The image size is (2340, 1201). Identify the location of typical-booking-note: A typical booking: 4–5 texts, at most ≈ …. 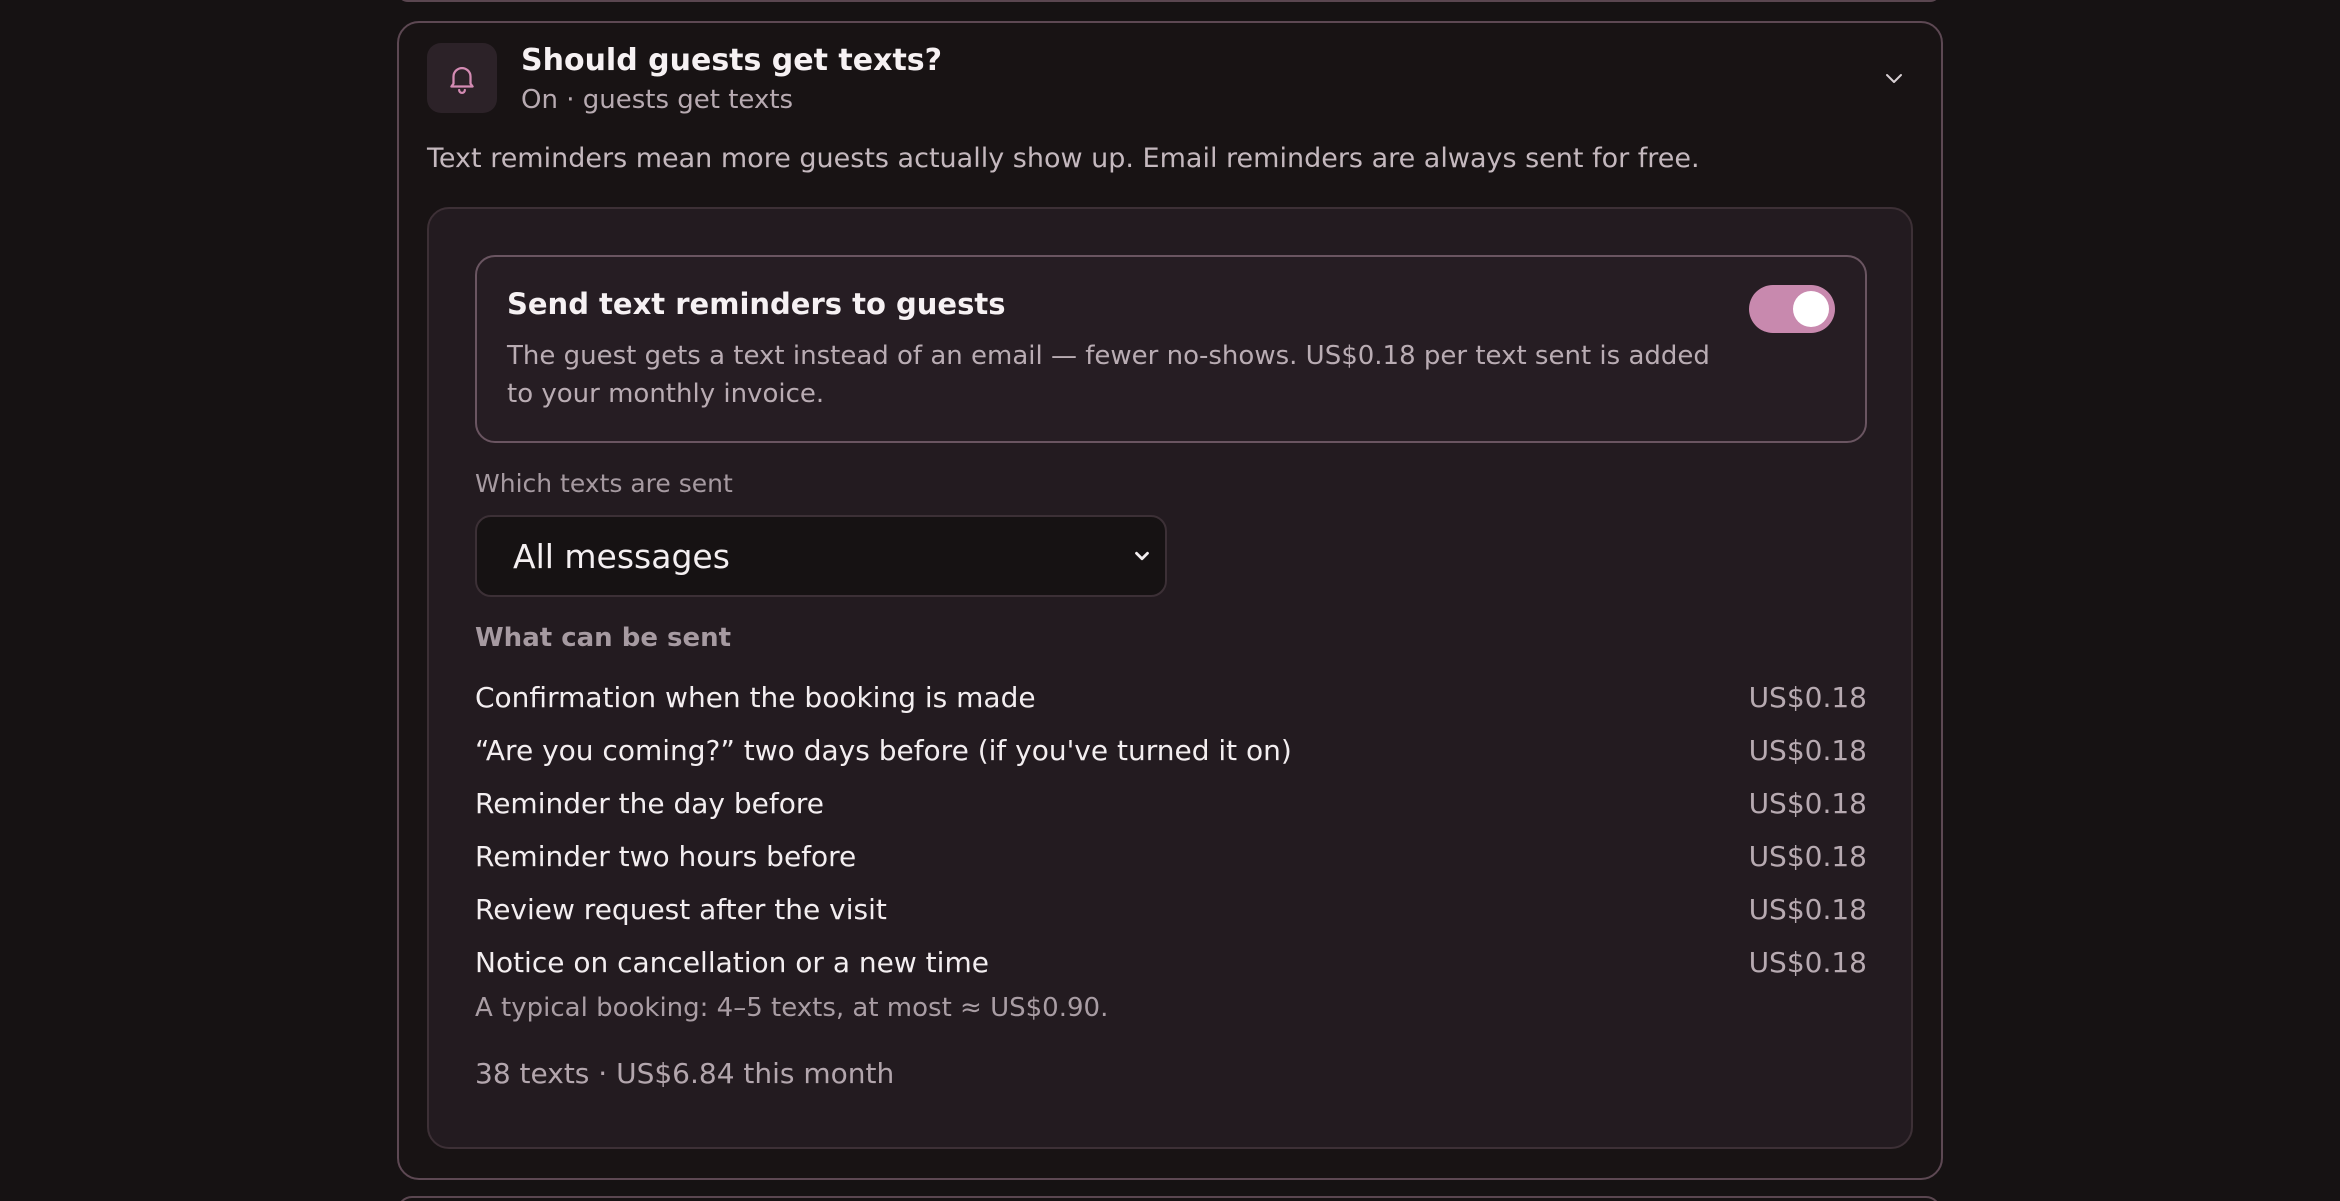
(792, 1008).